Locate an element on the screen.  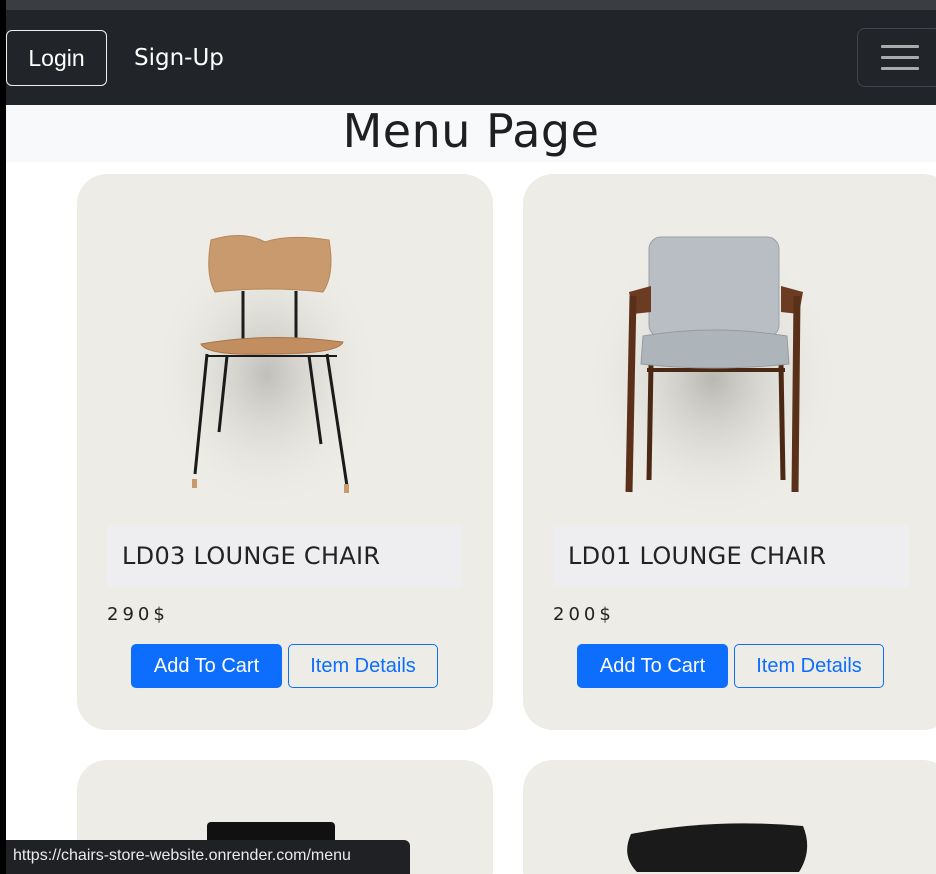
product-name: LD03 LOUNGE CHAIR is located at coordinates (251, 556).